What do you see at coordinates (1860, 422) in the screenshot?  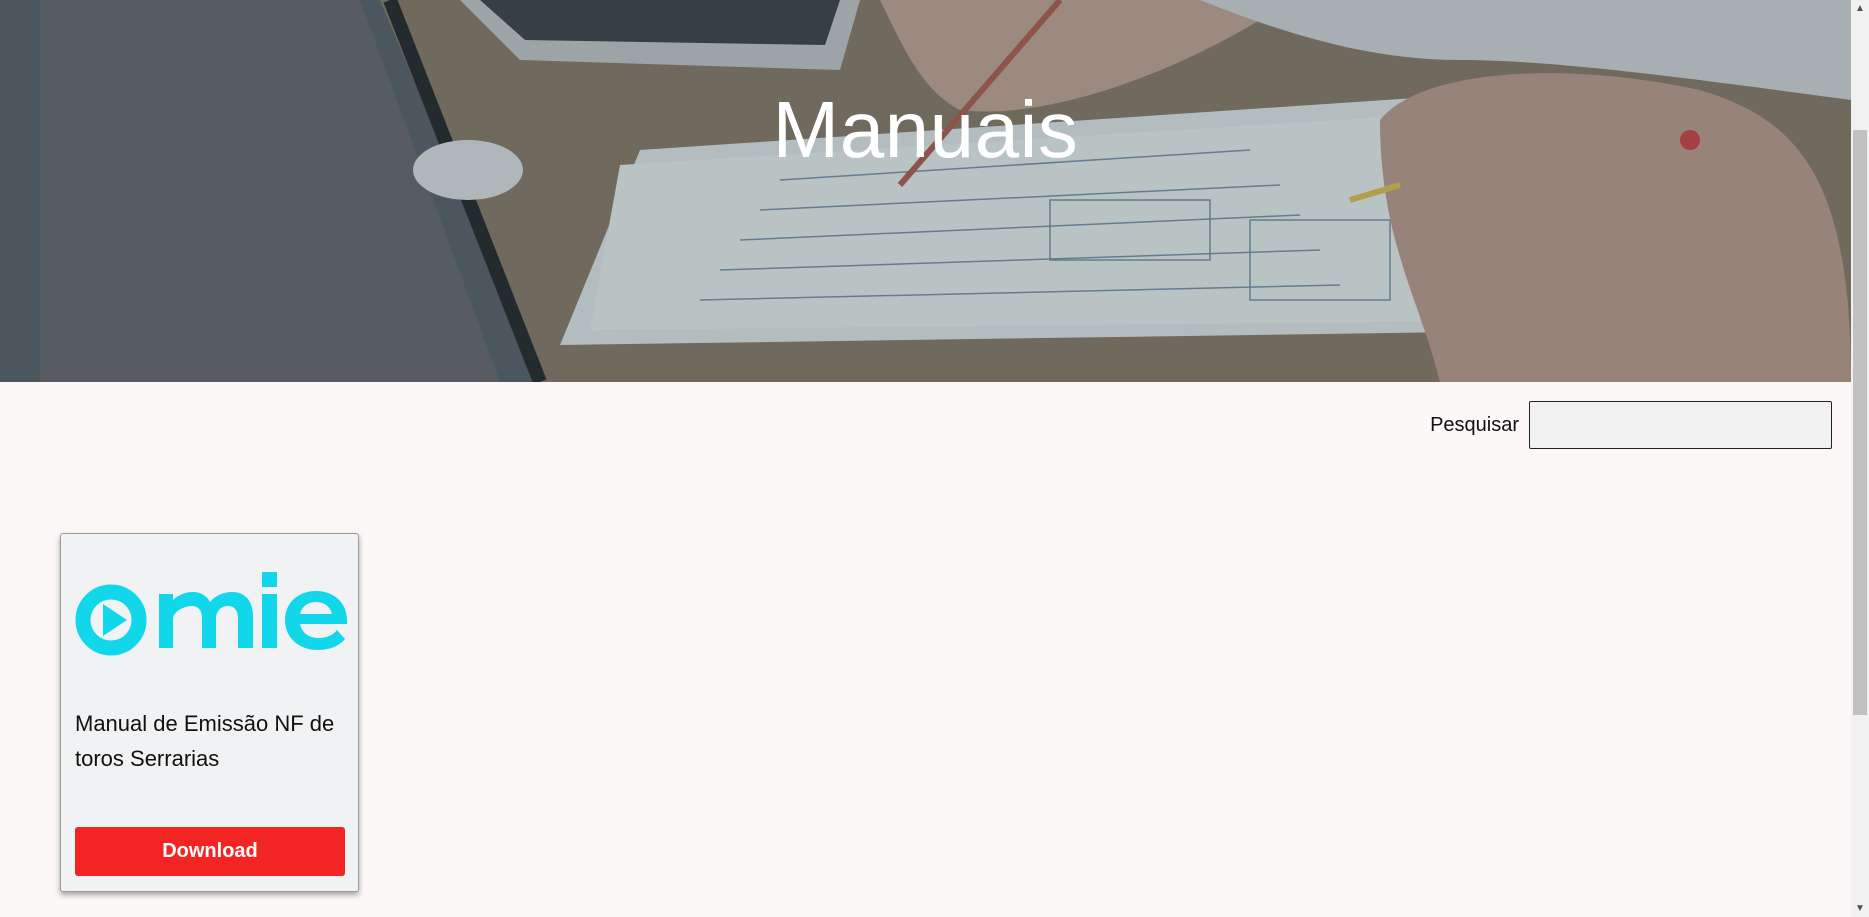 I see `scrollbar-thumb` at bounding box center [1860, 422].